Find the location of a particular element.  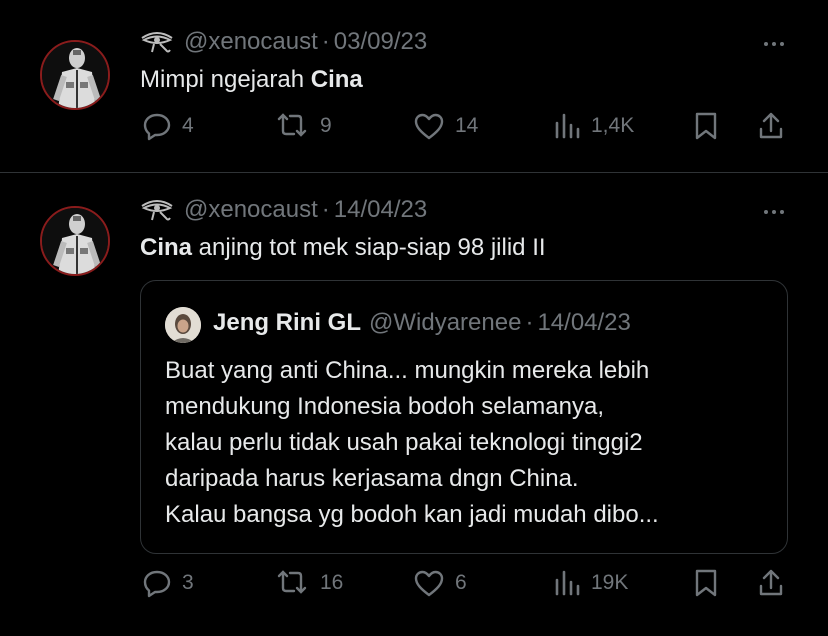

views-count: 19K is located at coordinates (610, 582).